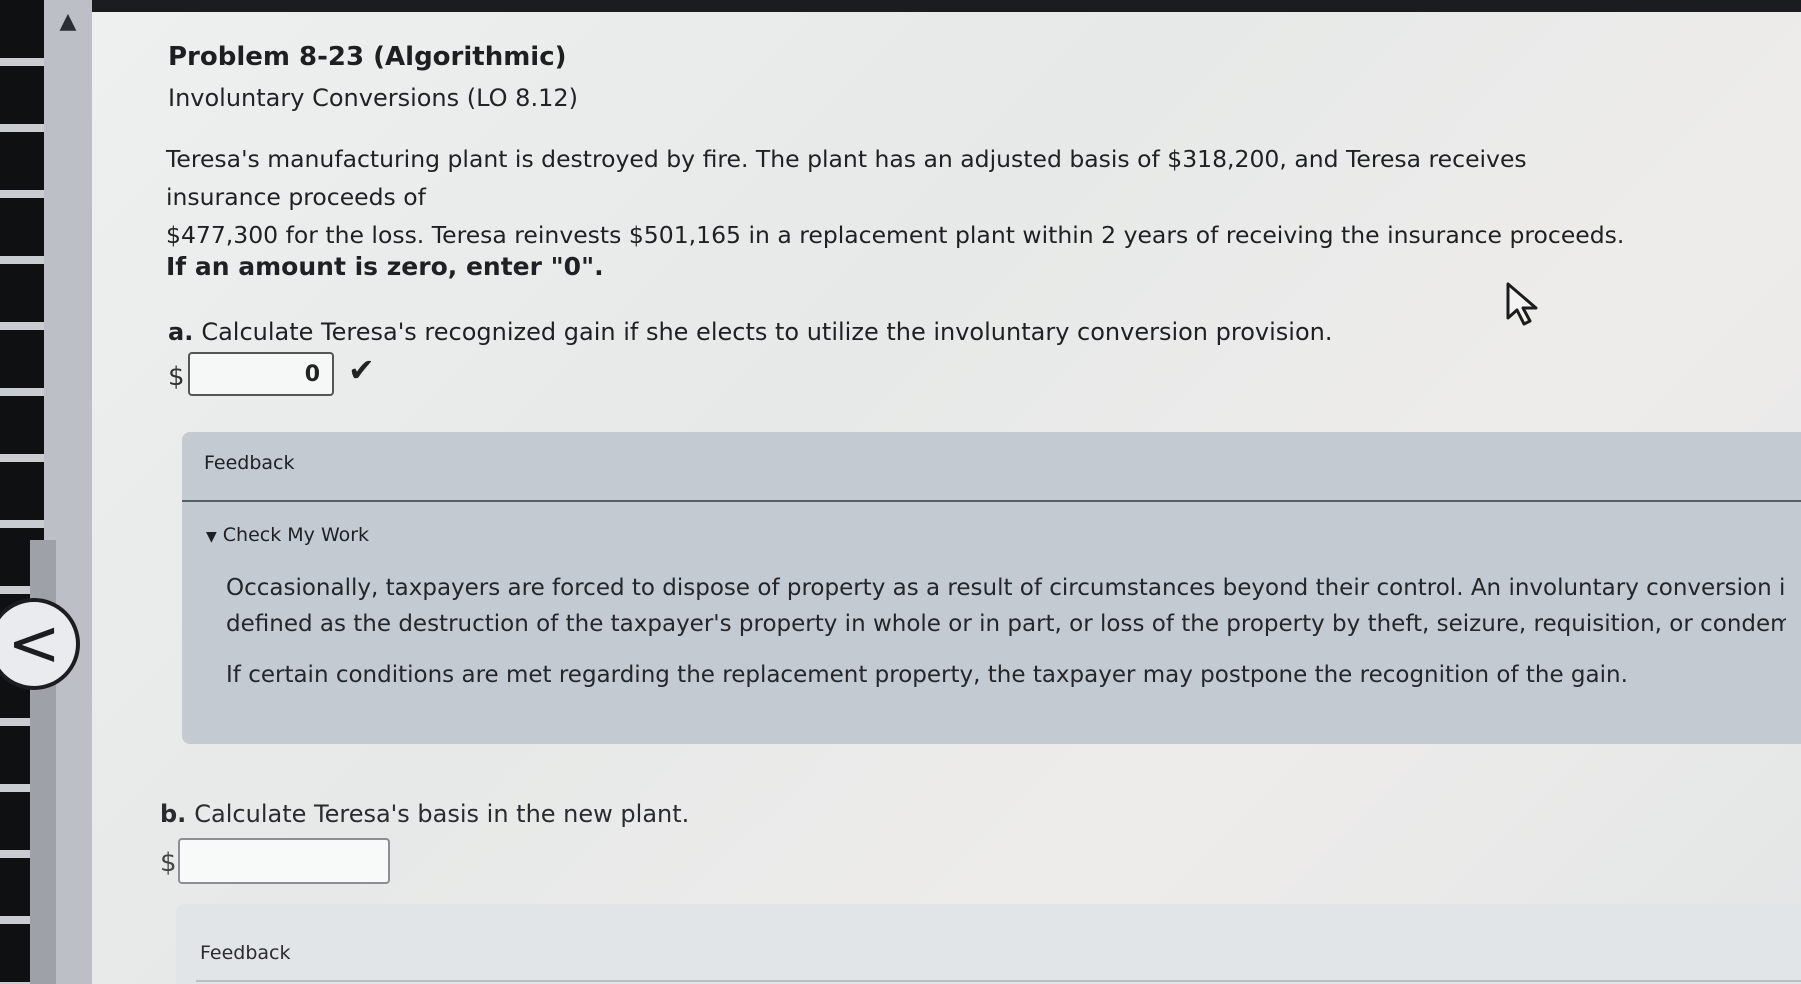  What do you see at coordinates (176, 377) in the screenshot?
I see `currency-symbol-a: $` at bounding box center [176, 377].